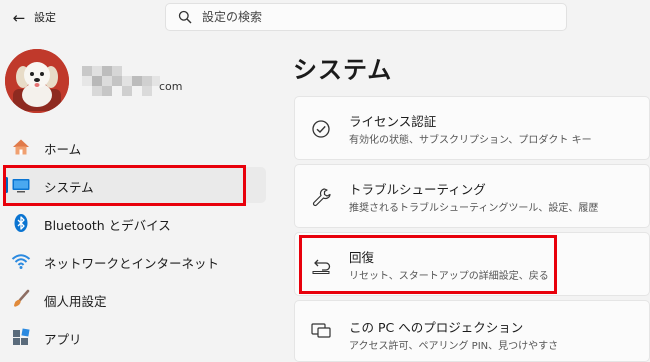  Describe the element at coordinates (19, 18) in the screenshot. I see `back-arrow-icon: ←` at that location.